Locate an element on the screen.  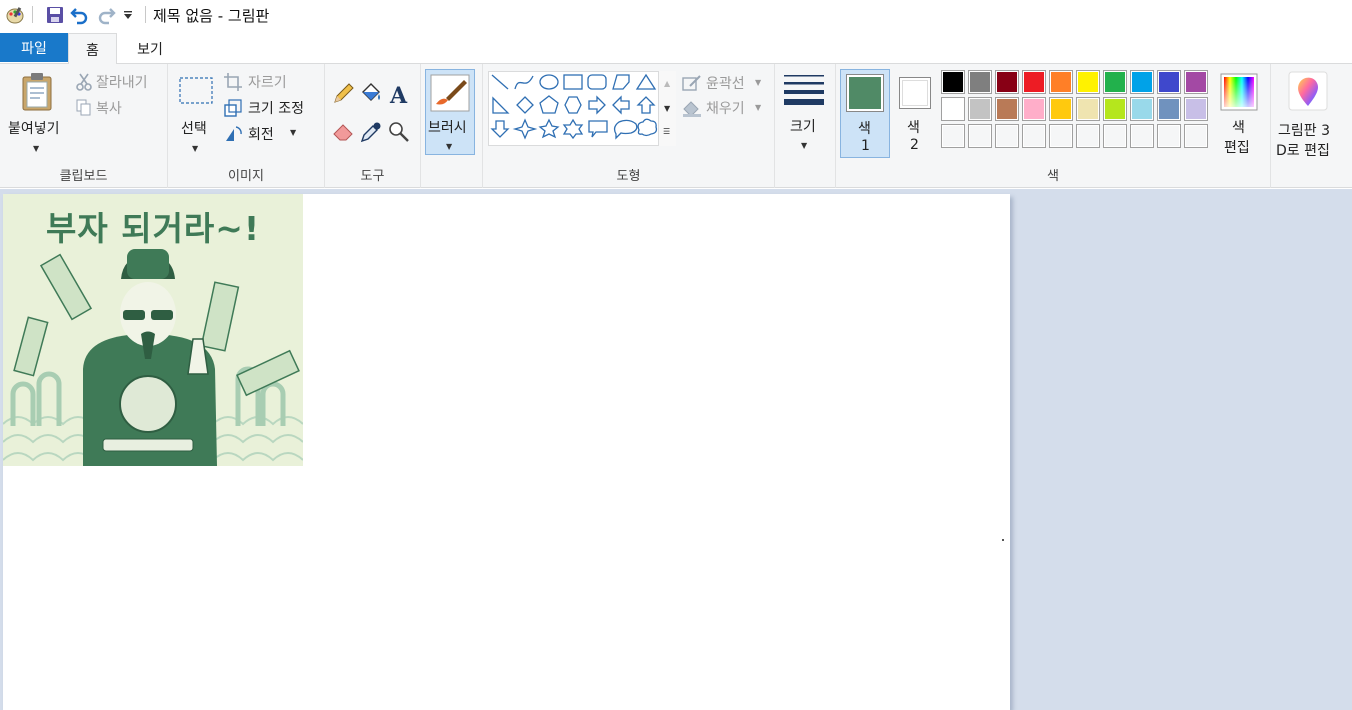
scroll-down-icon: ▼ is located at coordinates (667, 108).